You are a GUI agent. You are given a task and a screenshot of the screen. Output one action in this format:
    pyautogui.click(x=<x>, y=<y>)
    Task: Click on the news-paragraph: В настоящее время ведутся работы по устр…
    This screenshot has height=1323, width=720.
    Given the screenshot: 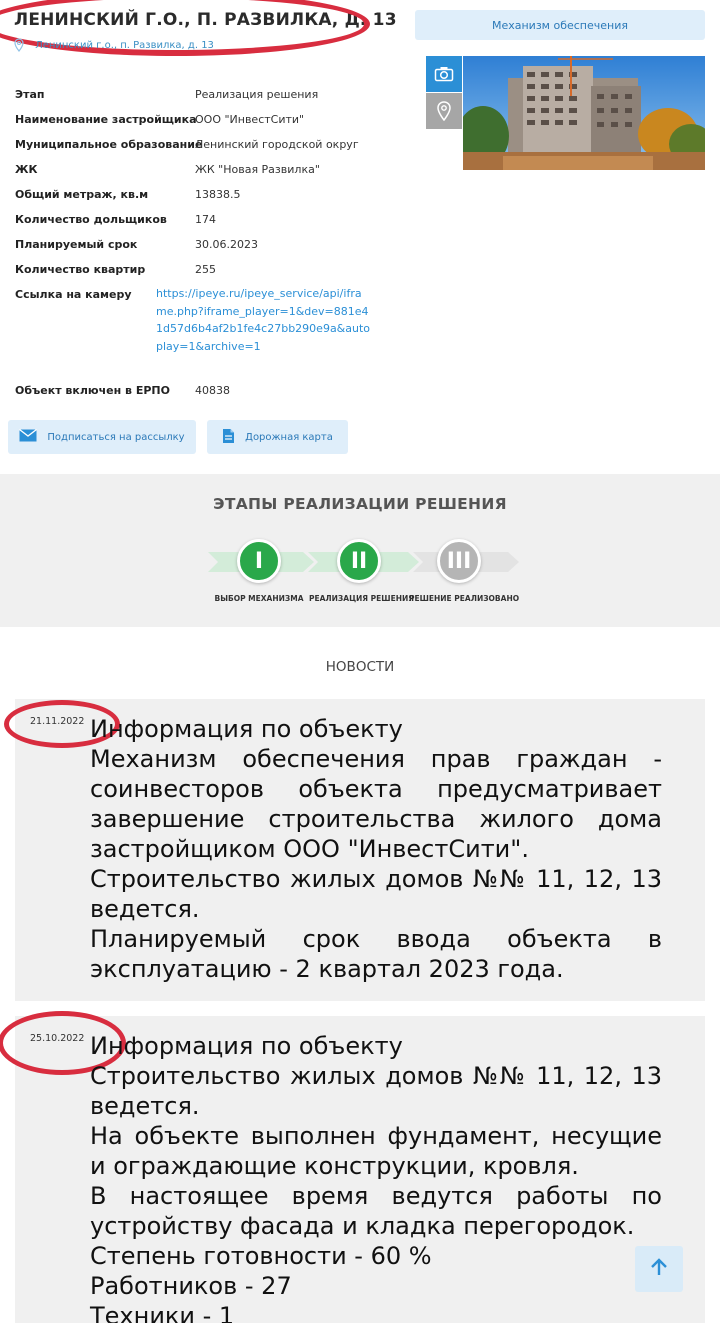 What is the action you would take?
    pyautogui.click(x=376, y=1211)
    